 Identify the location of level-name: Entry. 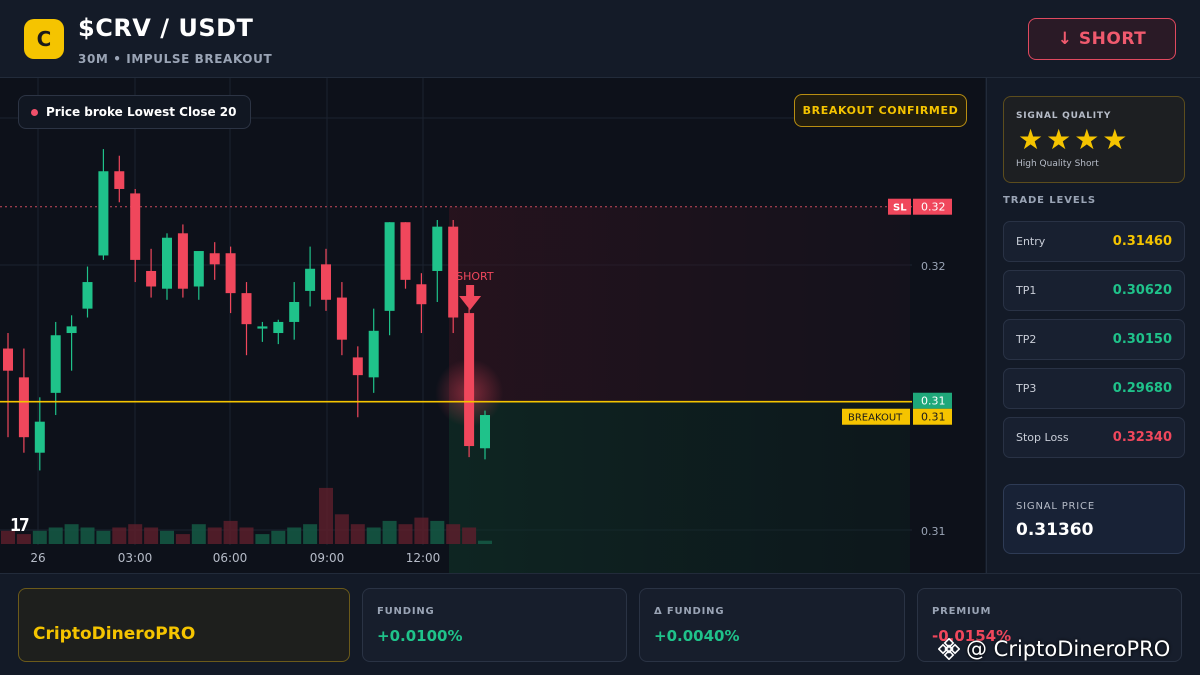
(1031, 241).